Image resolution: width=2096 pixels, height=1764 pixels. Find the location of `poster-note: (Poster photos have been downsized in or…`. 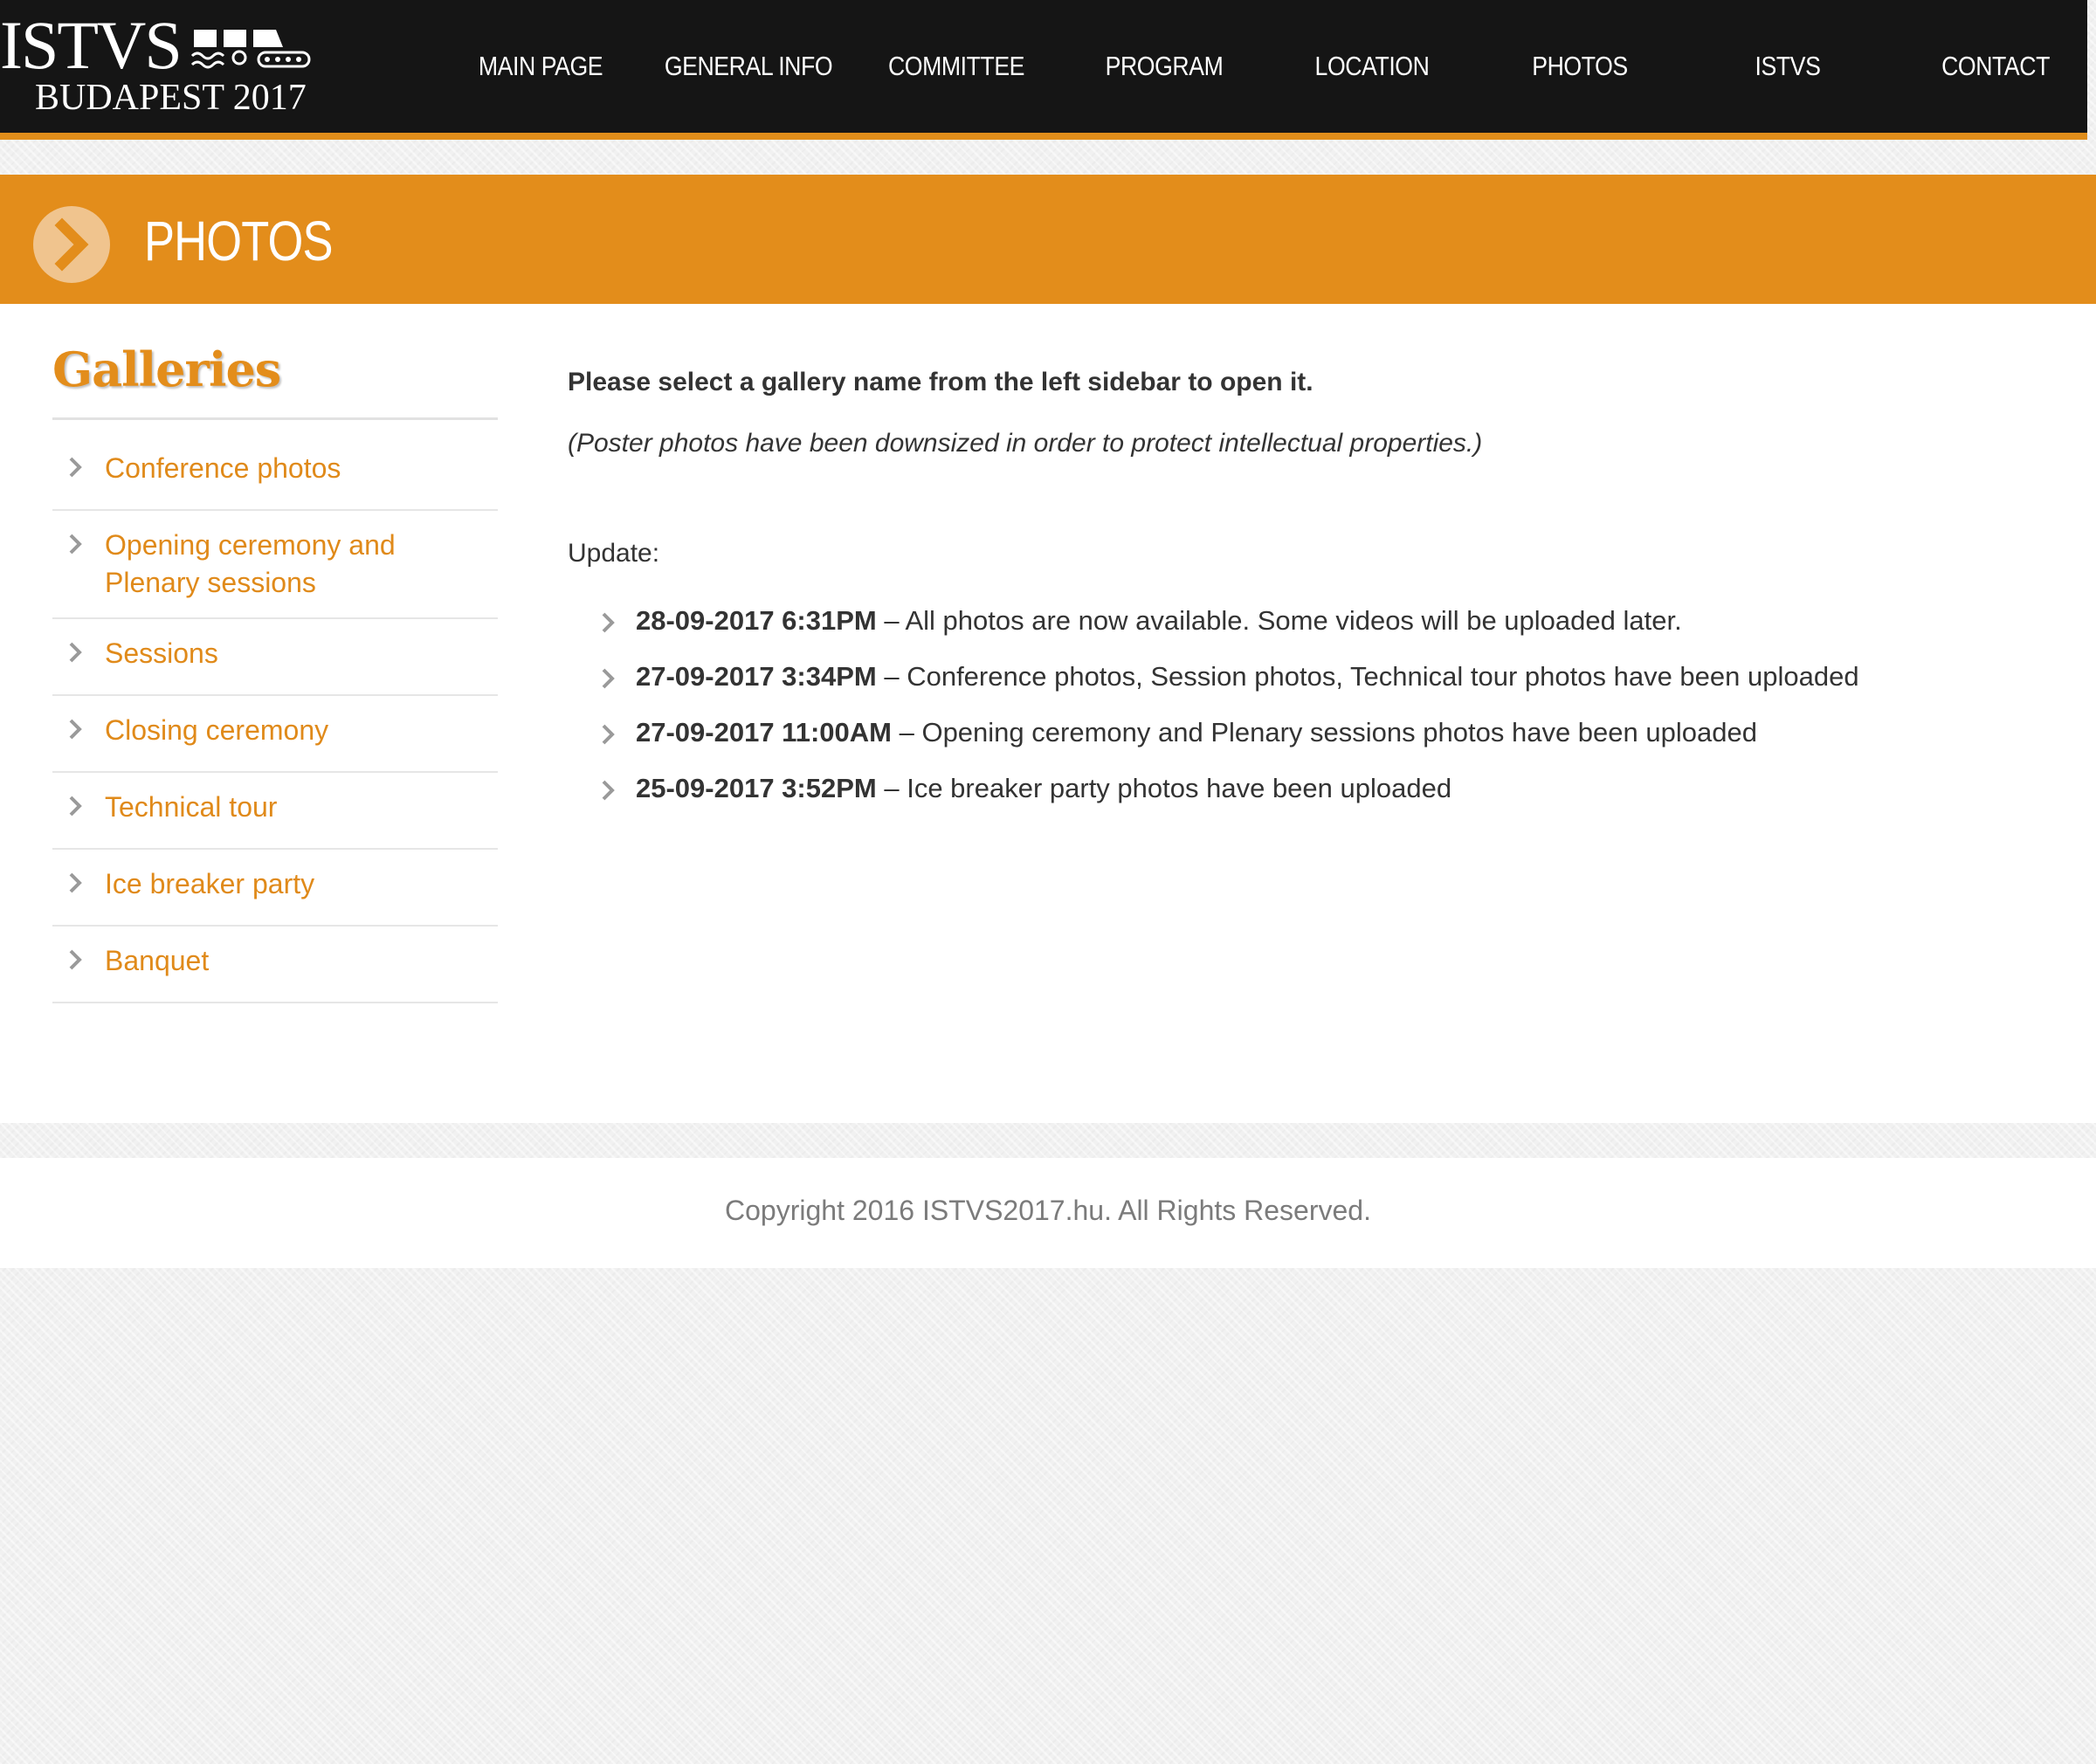

poster-note: (Poster photos have been downsized in or… is located at coordinates (1025, 443).